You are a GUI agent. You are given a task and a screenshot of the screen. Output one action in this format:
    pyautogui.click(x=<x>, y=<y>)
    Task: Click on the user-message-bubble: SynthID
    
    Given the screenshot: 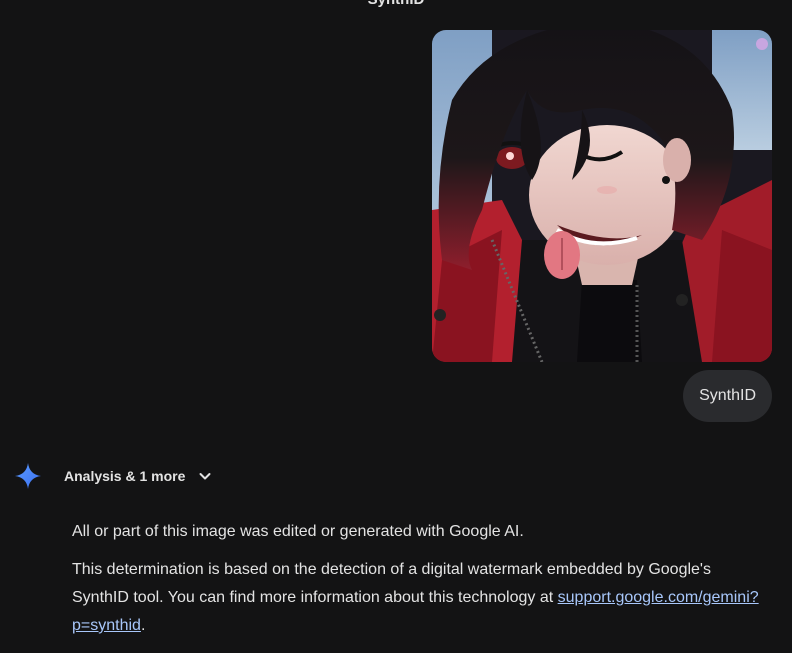 What is the action you would take?
    pyautogui.click(x=727, y=396)
    